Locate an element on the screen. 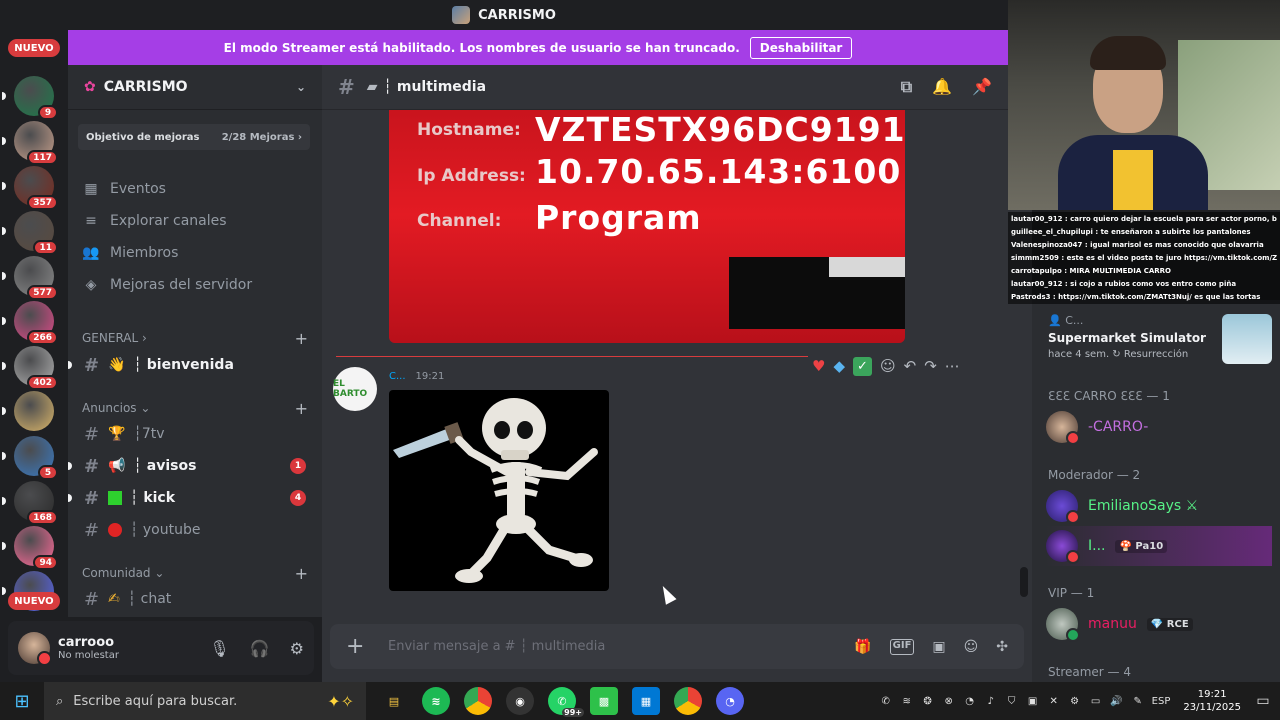 This screenshot has width=1280, height=720. gem-icon: ◆ is located at coordinates (839, 366).